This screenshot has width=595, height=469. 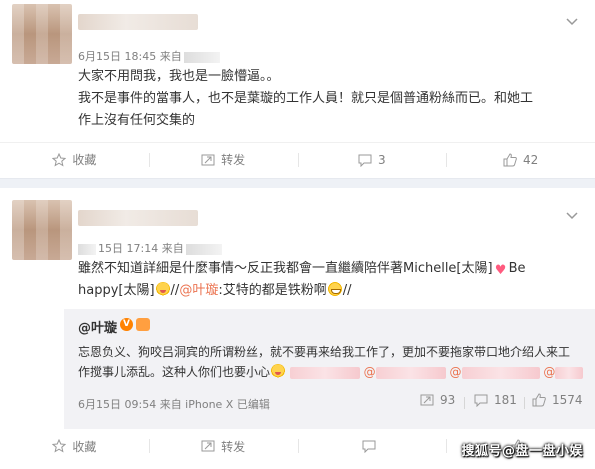 What do you see at coordinates (126, 324) in the screenshot?
I see `verified-badge-icon: V` at bounding box center [126, 324].